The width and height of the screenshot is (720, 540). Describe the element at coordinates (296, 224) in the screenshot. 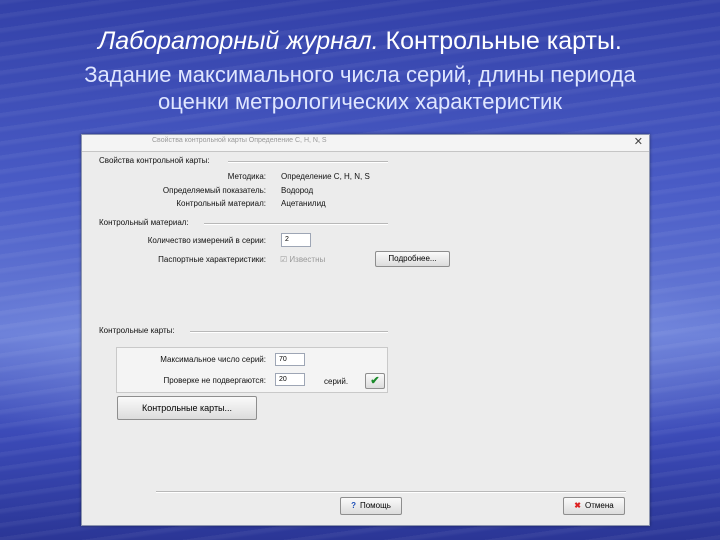

I see `control-material-divider` at that location.